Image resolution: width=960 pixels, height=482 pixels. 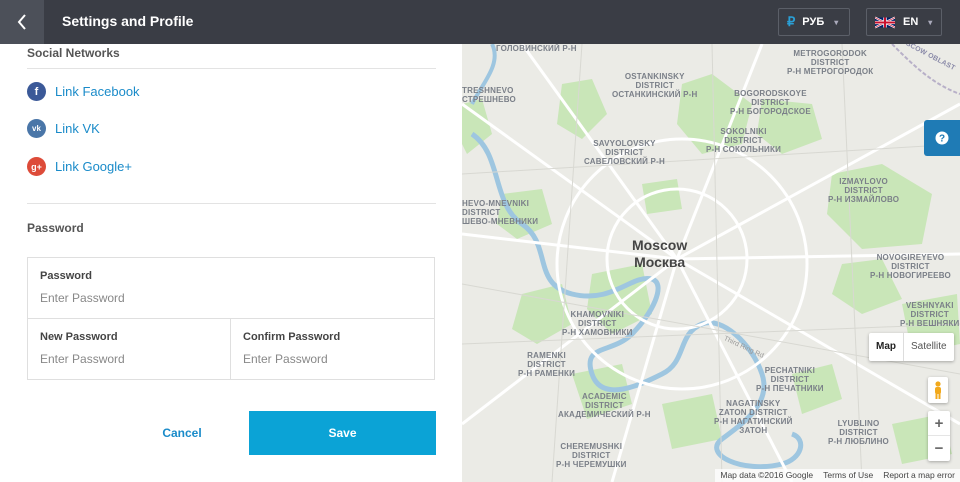 I want to click on map-type-control: Map Satellite, so click(x=911, y=347).